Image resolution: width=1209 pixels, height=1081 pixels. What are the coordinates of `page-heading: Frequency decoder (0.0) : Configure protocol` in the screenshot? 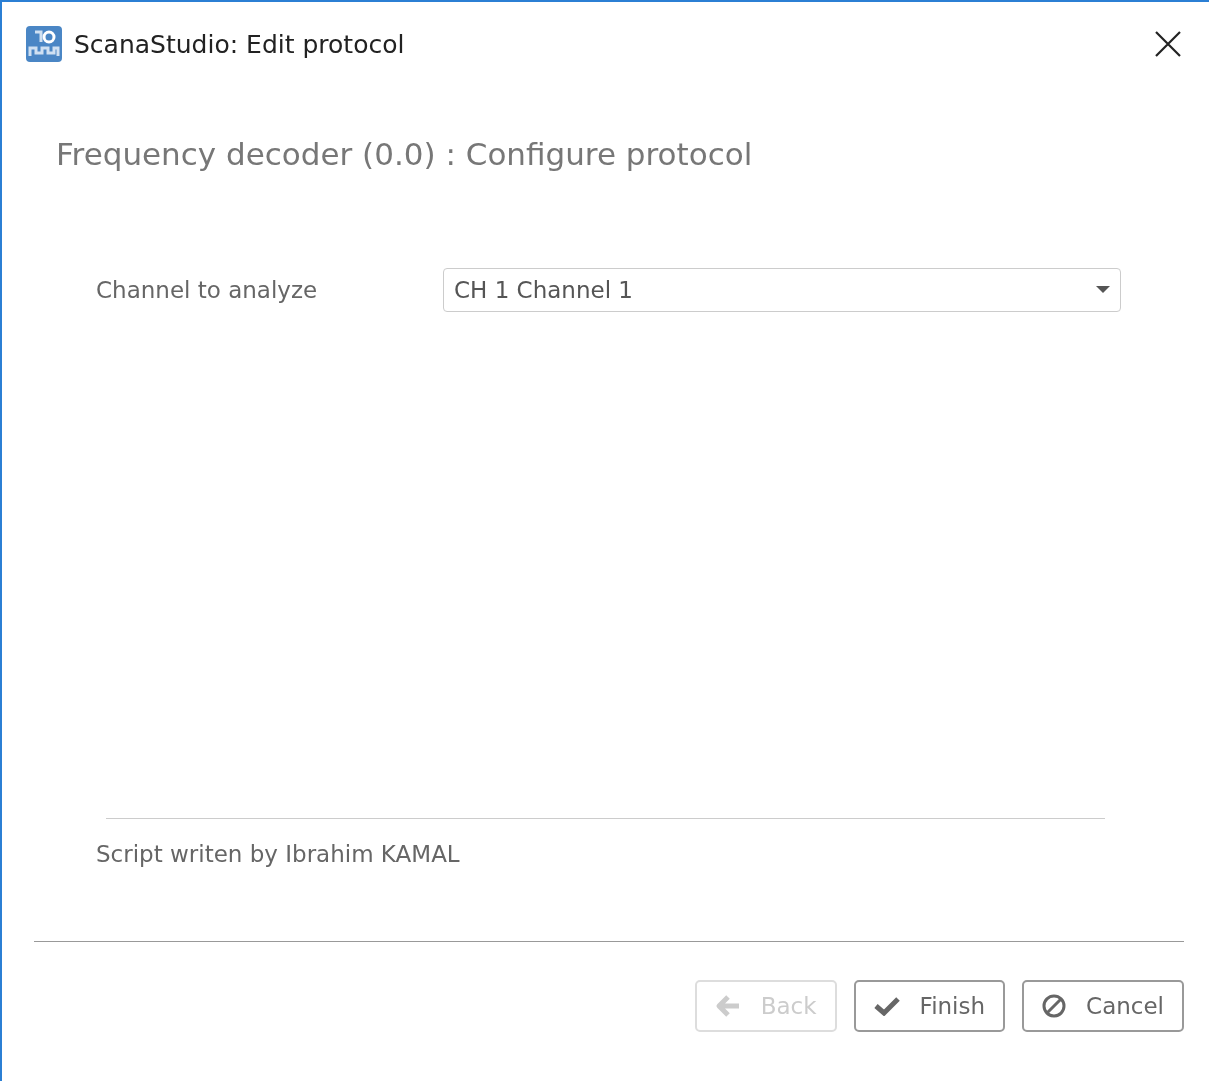 It's located at (404, 154).